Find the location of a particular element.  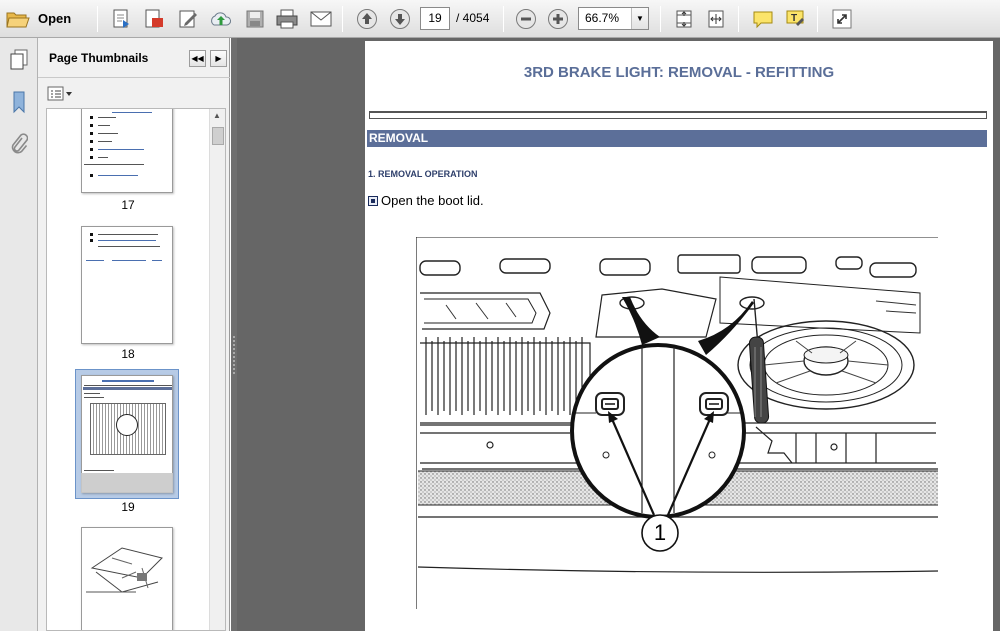

zoom-in-button is located at coordinates (558, 18).